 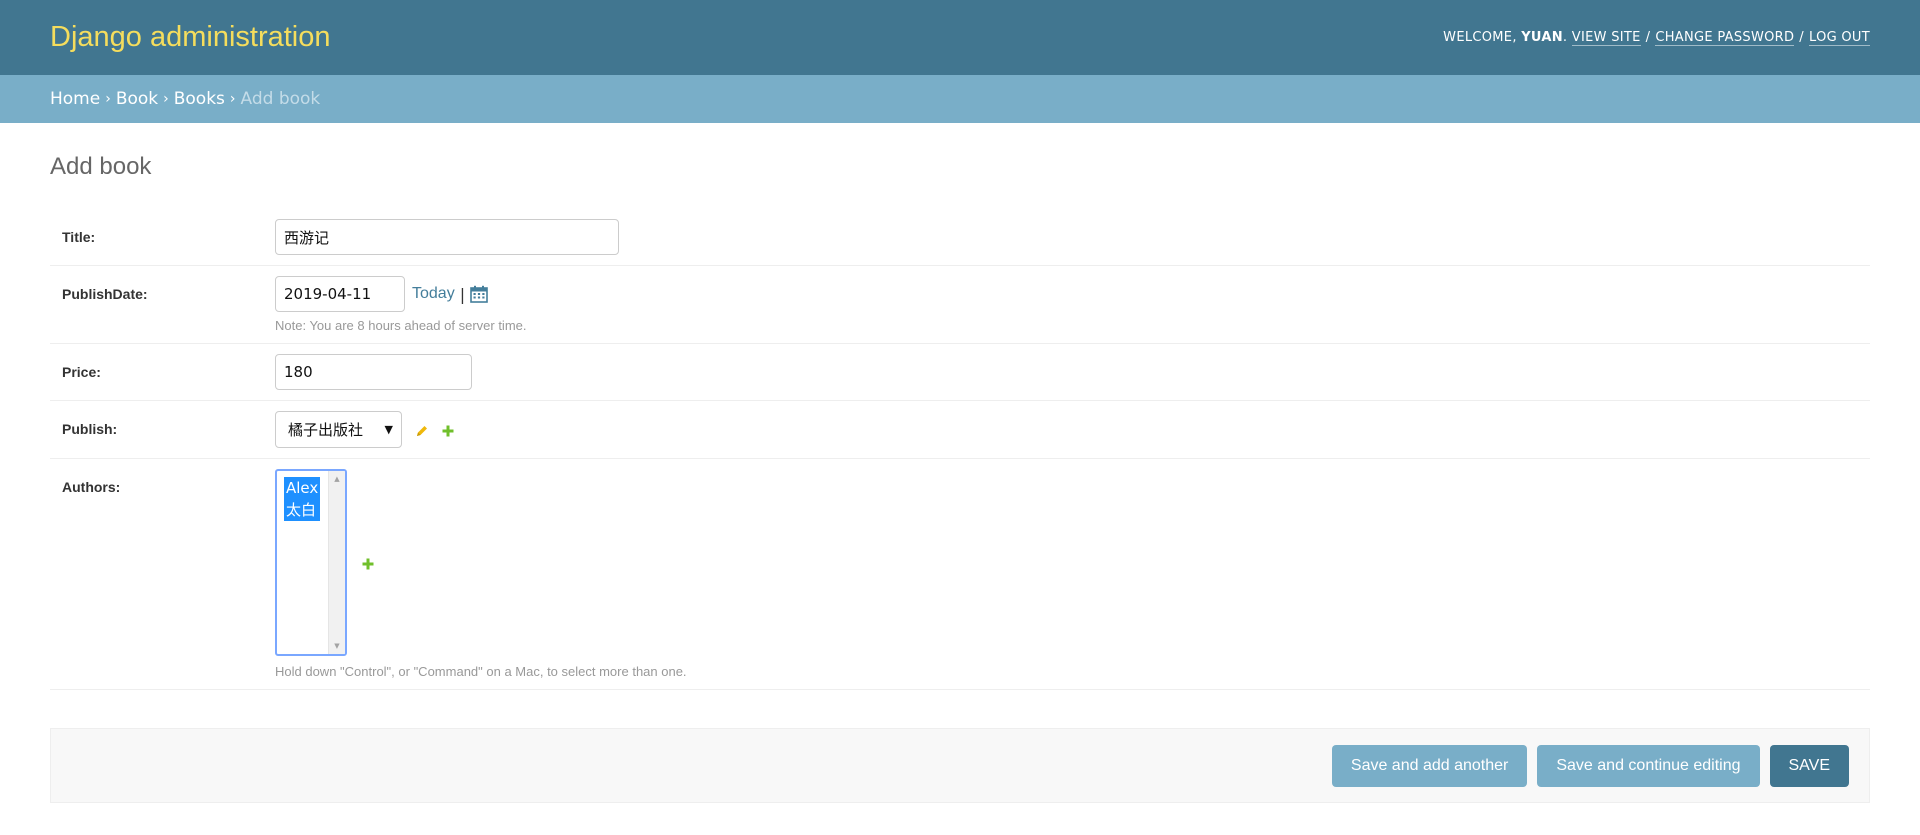 I want to click on authors-label: Authors:, so click(x=91, y=487).